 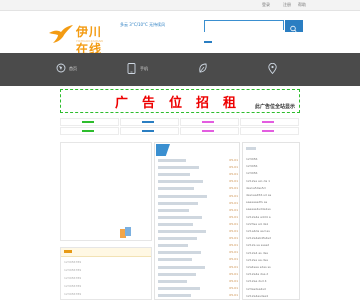 I want to click on category-links, so click(x=180, y=127).